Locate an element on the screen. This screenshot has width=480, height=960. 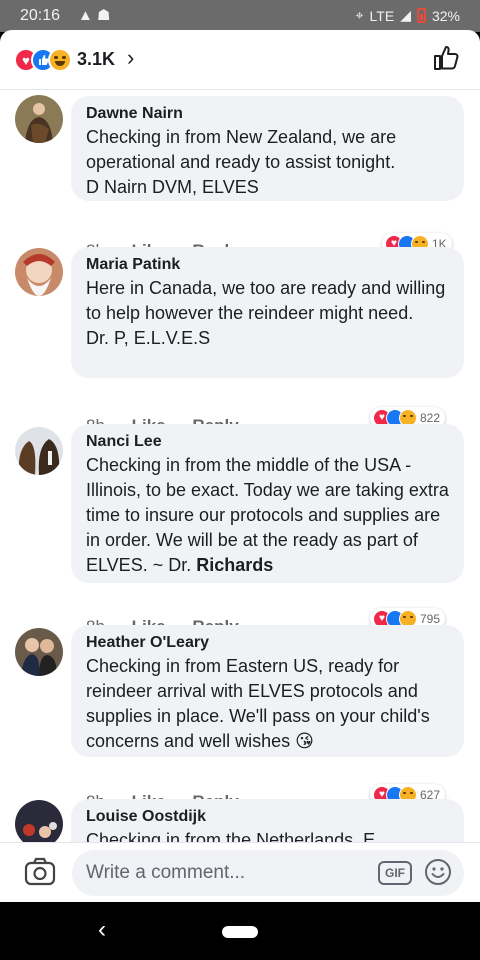
comment-input is located at coordinates (226, 873).